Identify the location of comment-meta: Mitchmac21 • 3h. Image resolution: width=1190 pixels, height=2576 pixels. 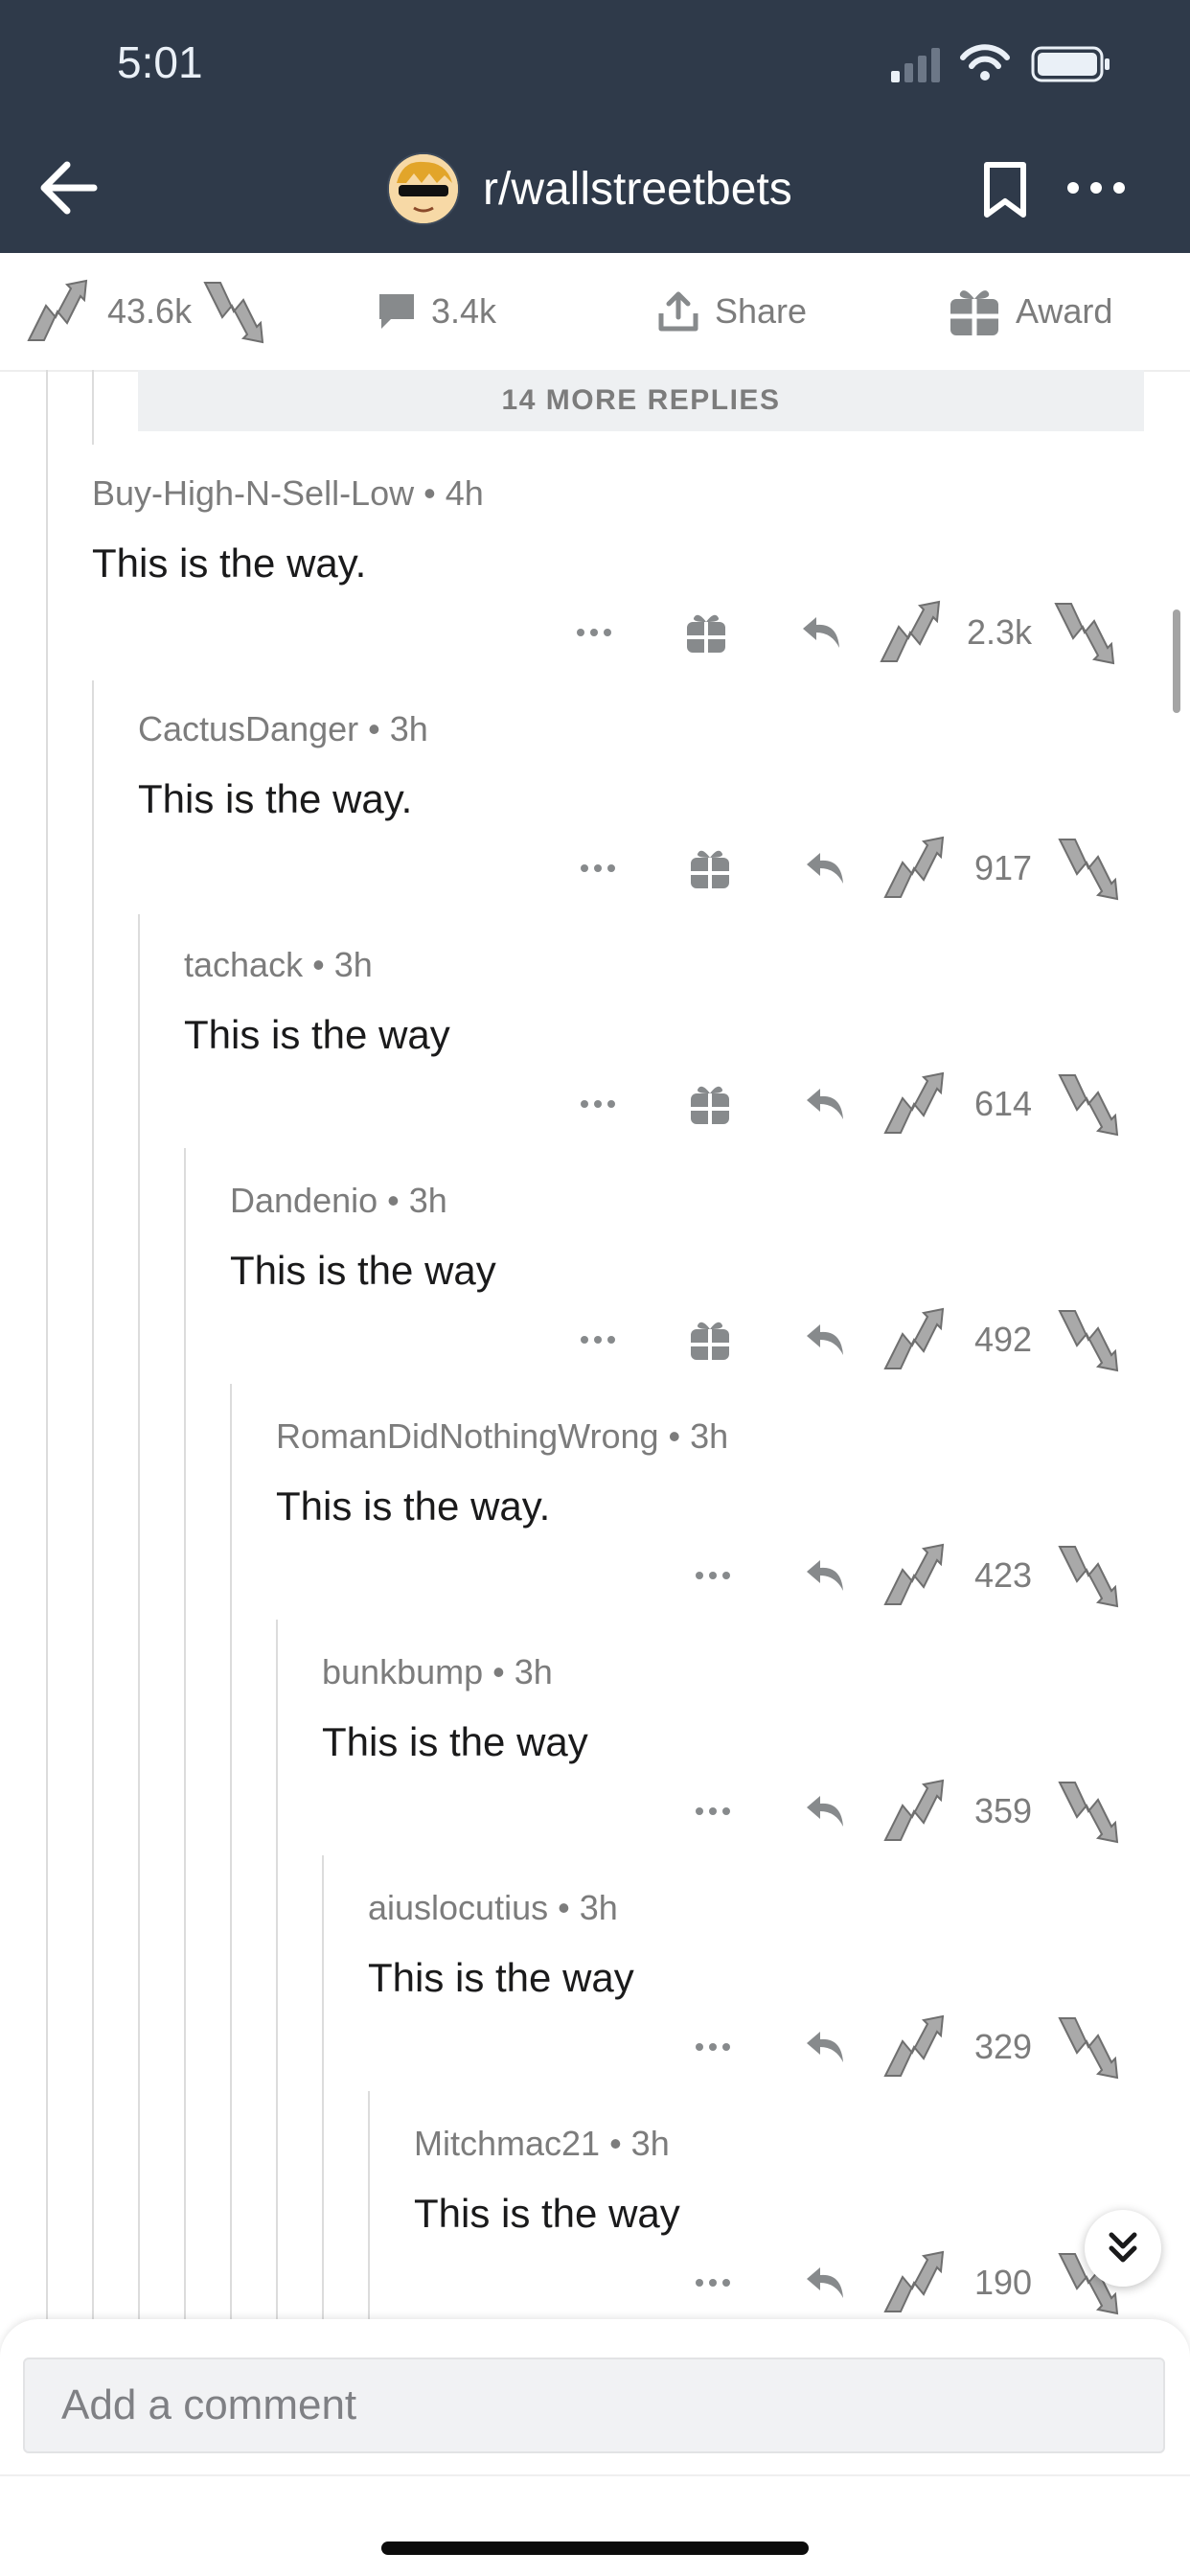
(547, 2144).